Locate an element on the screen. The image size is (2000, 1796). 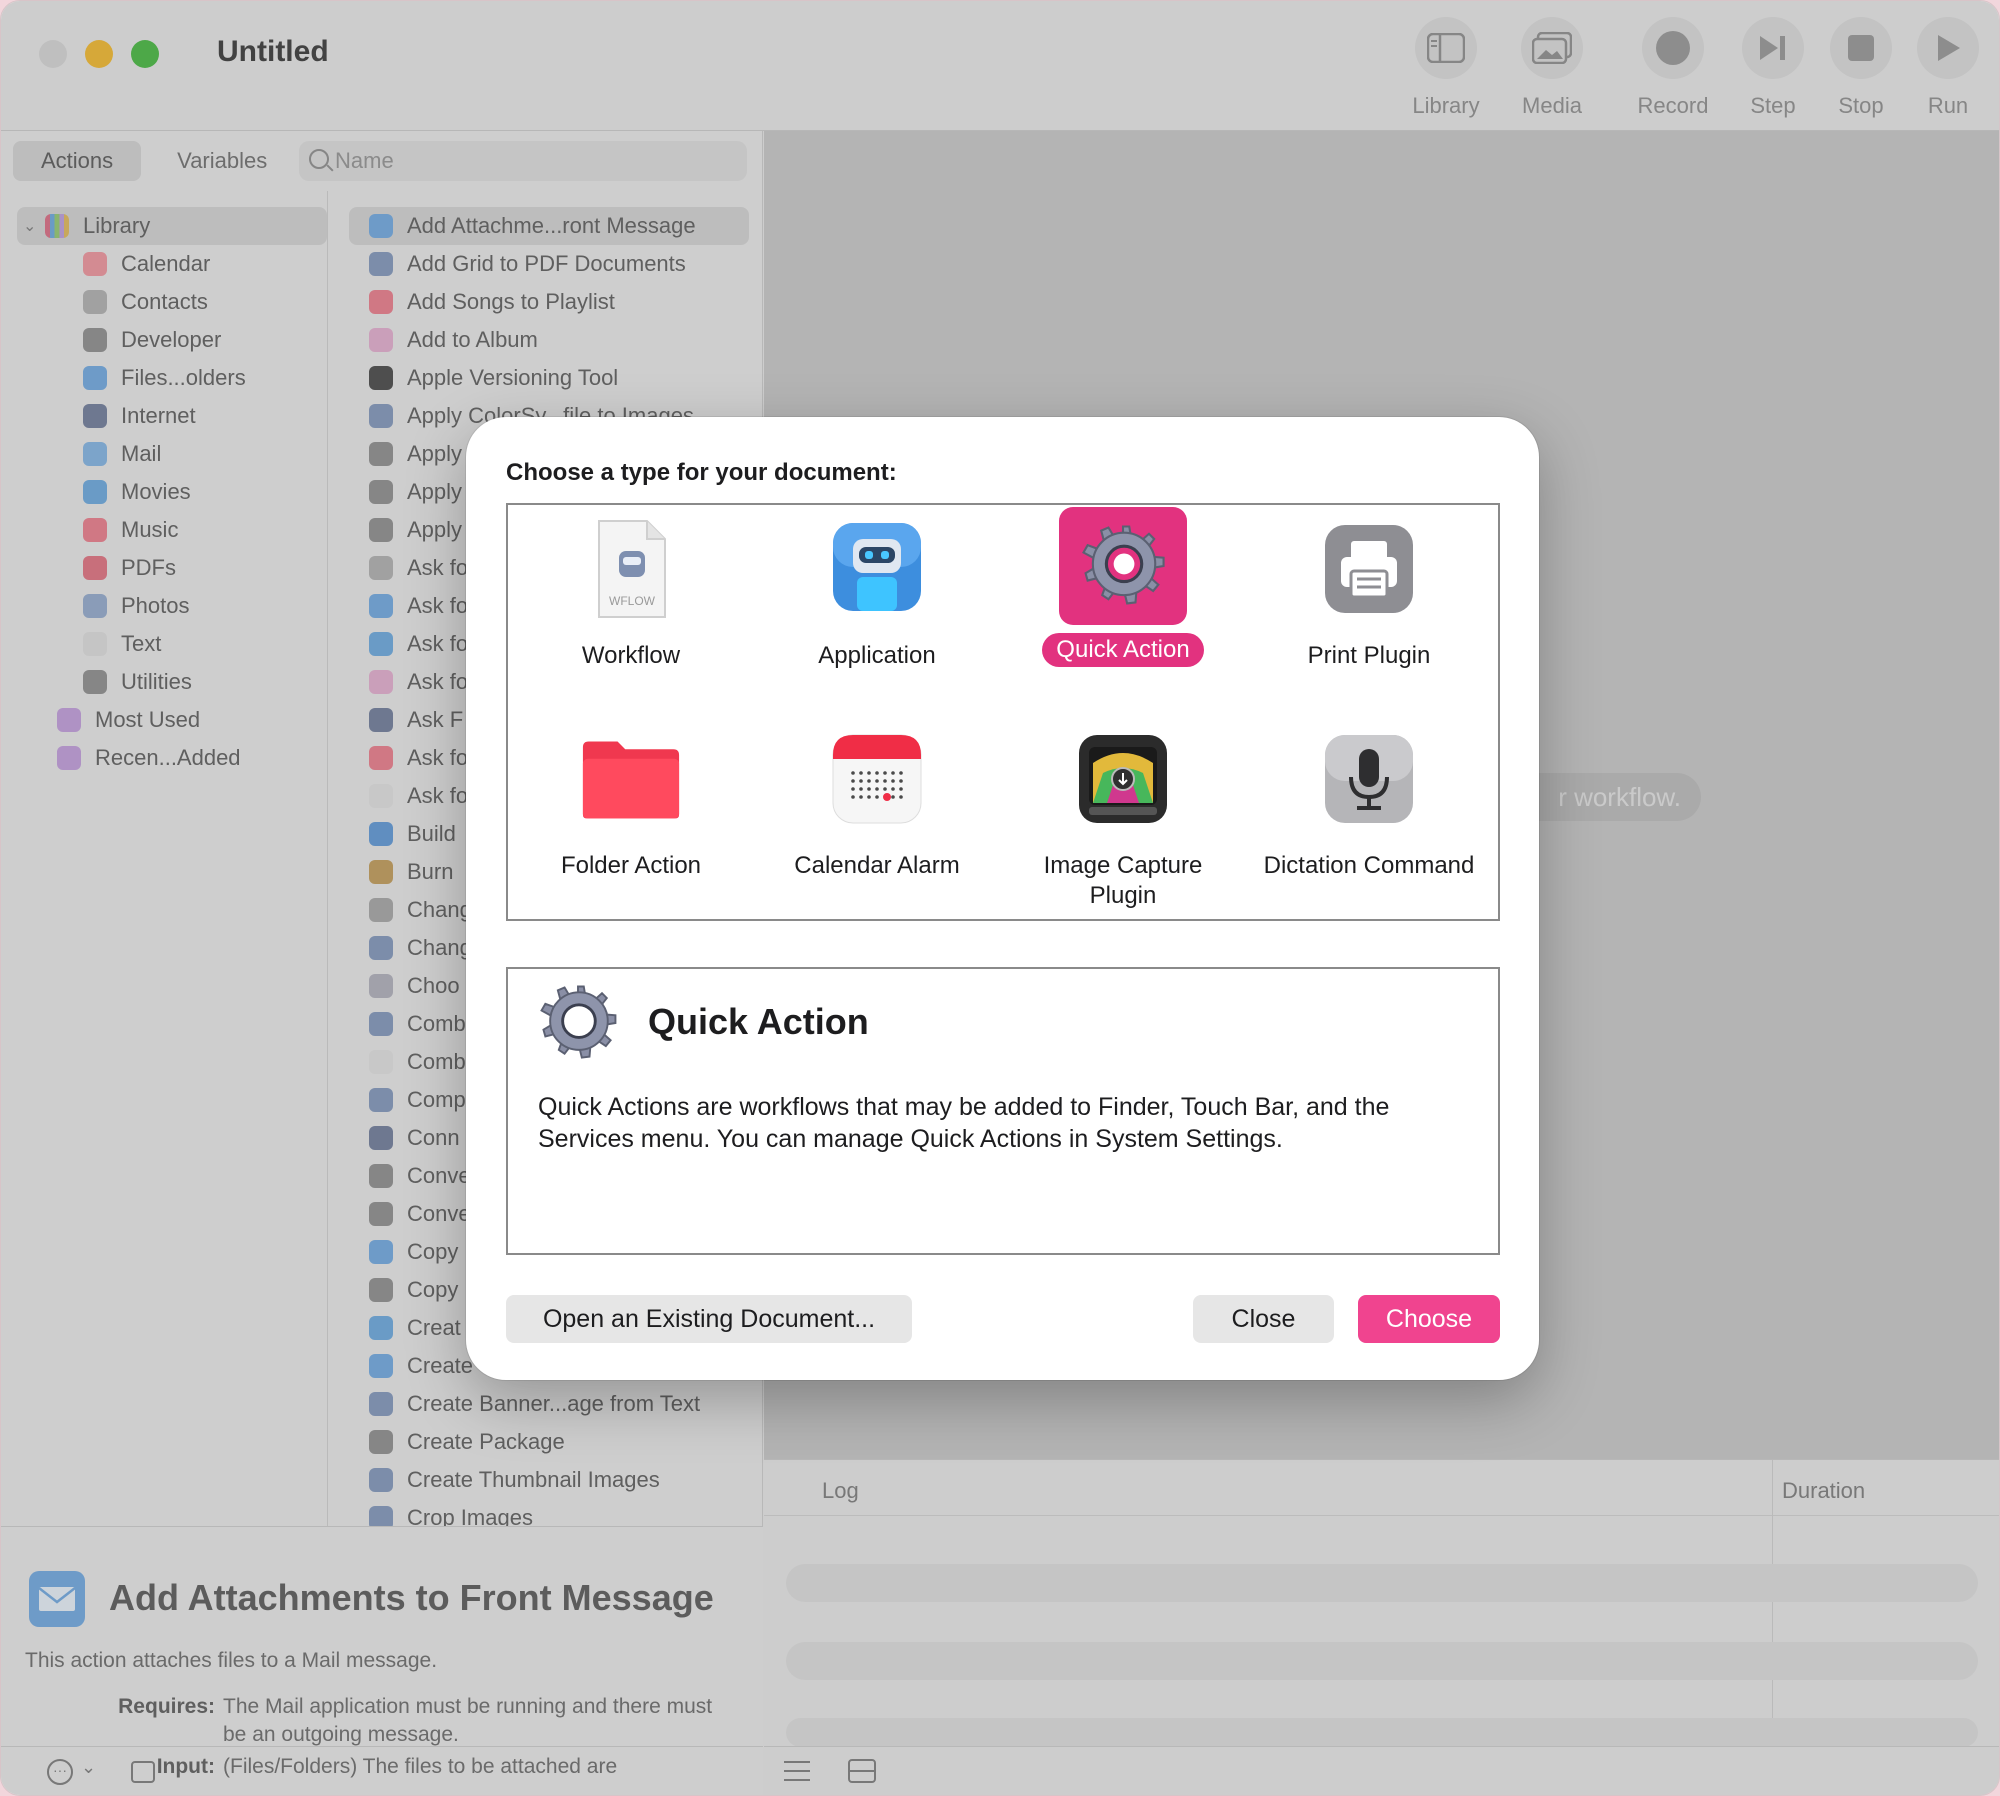
selected-type-title: Quick Action is located at coordinates (758, 1021).